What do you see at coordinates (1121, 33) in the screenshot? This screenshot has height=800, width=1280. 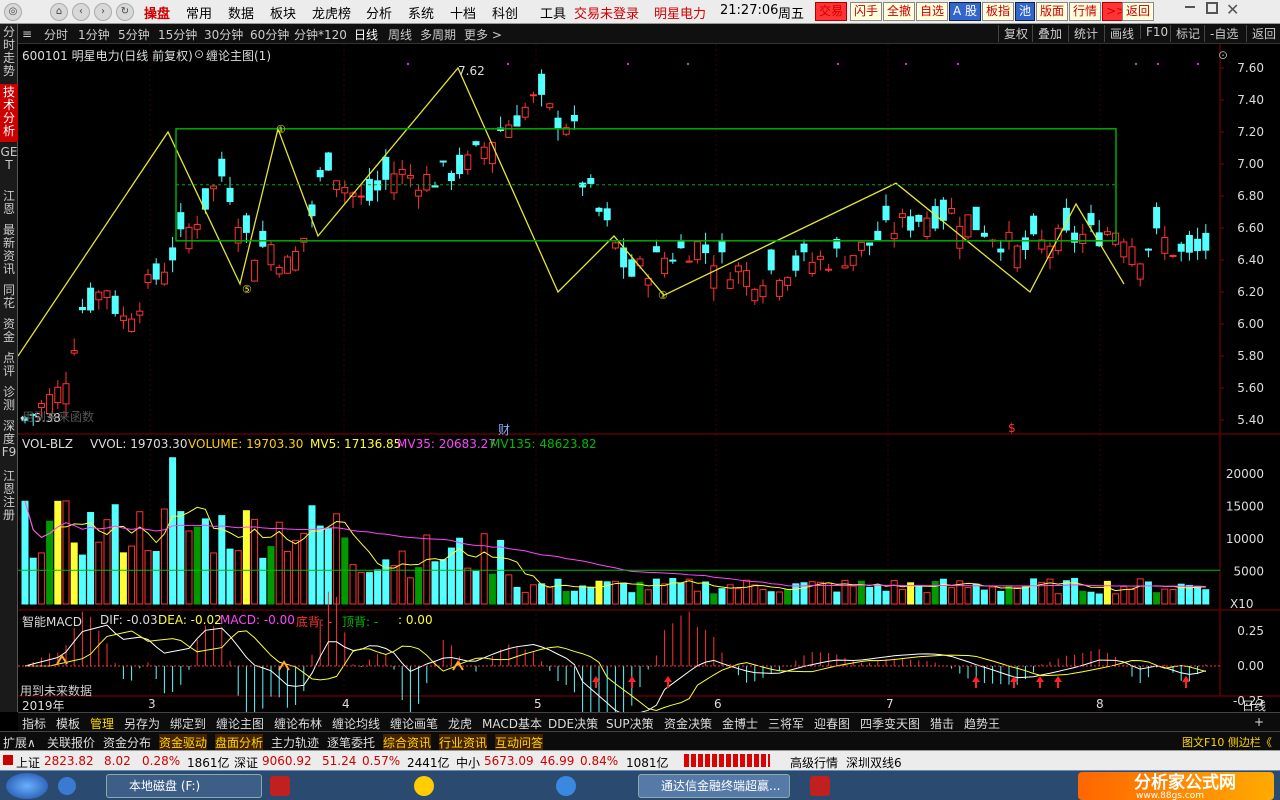 I see `tool-draw: 画线` at bounding box center [1121, 33].